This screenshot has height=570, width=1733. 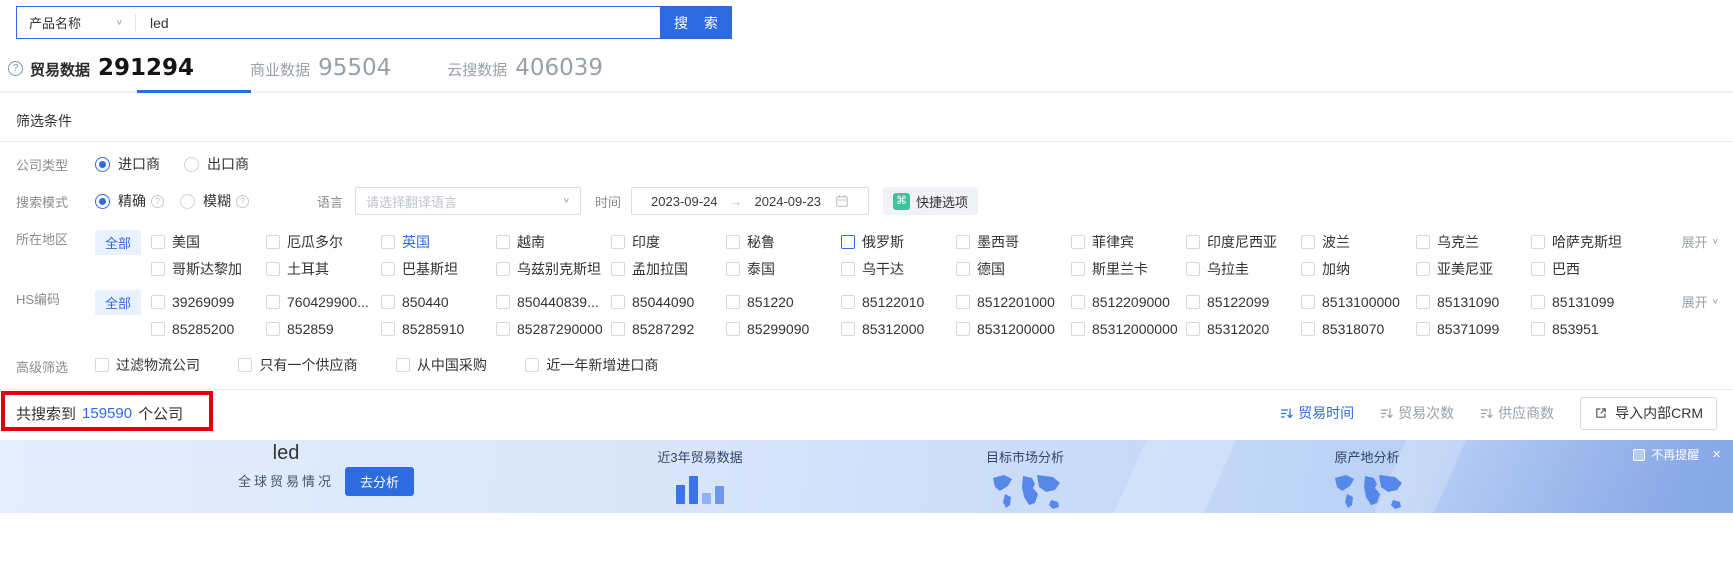 I want to click on region-expand-link: 展开 ∨, so click(x=1700, y=241).